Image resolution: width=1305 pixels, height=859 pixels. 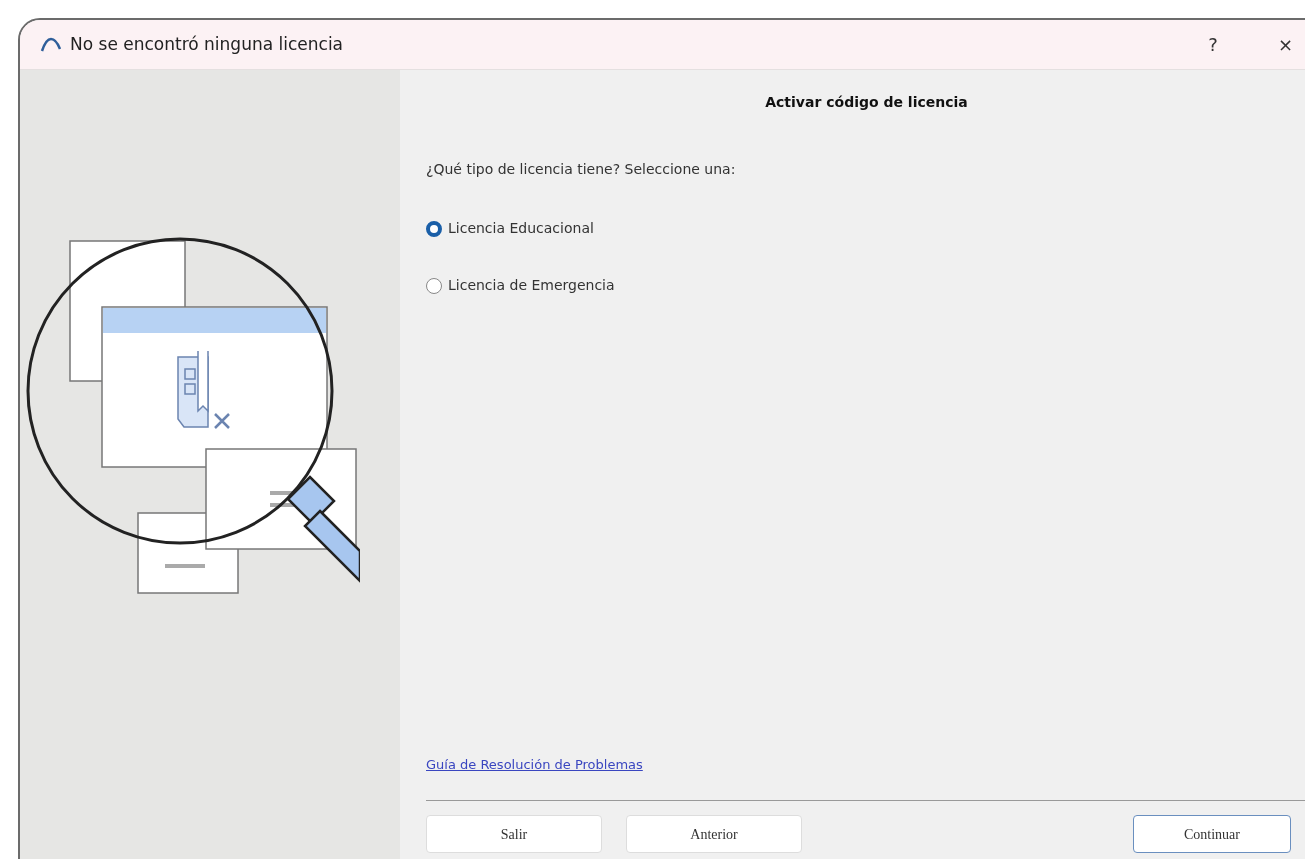 What do you see at coordinates (1212, 834) in the screenshot?
I see `dialog-button: Continuar` at bounding box center [1212, 834].